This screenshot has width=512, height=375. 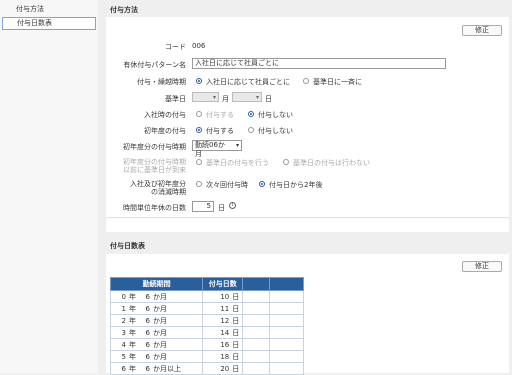 What do you see at coordinates (225, 368) in the screenshot?
I see `grant-days-value: 20` at bounding box center [225, 368].